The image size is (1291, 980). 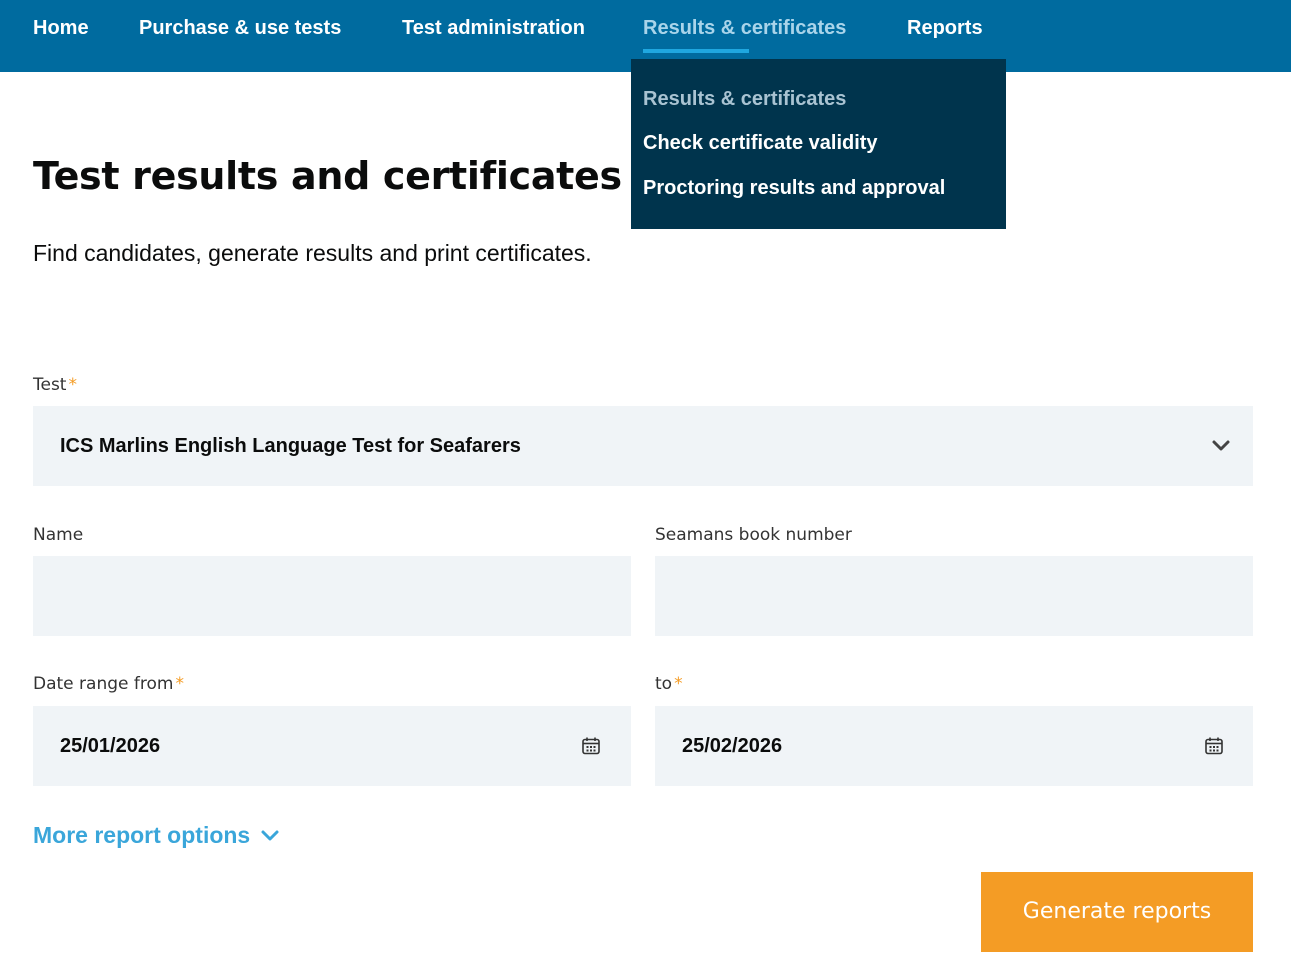 I want to click on date-to-label: to *, so click(x=669, y=684).